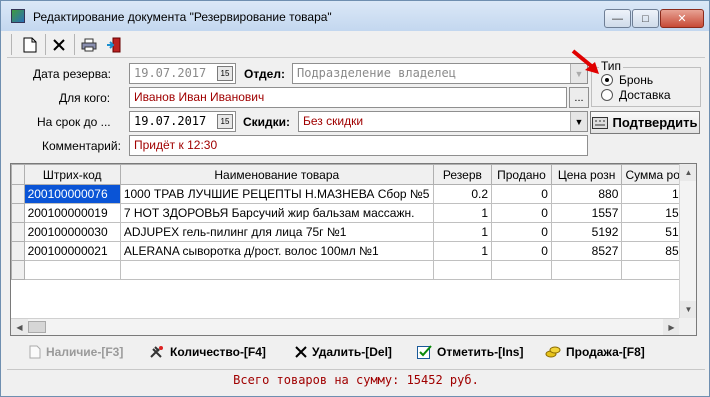  What do you see at coordinates (636, 80) in the screenshot?
I see `type-option-booking-label: Бронь` at bounding box center [636, 80].